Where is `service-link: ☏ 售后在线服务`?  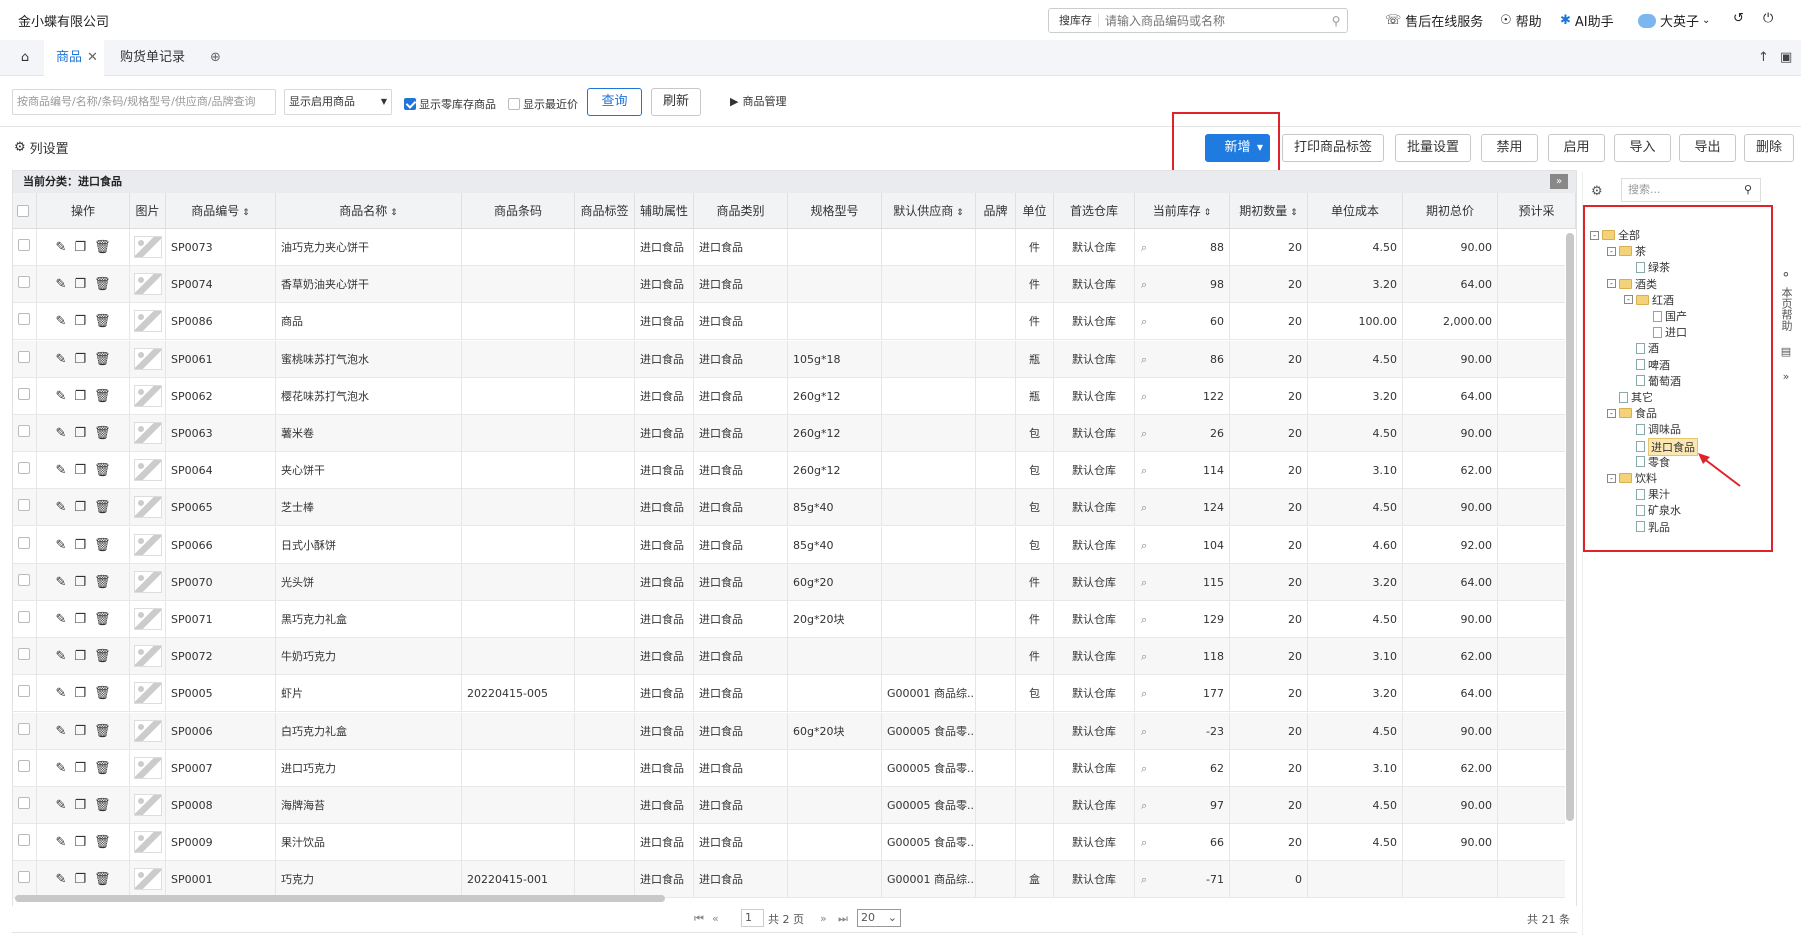 service-link: ☏ 售后在线服务 is located at coordinates (1434, 20).